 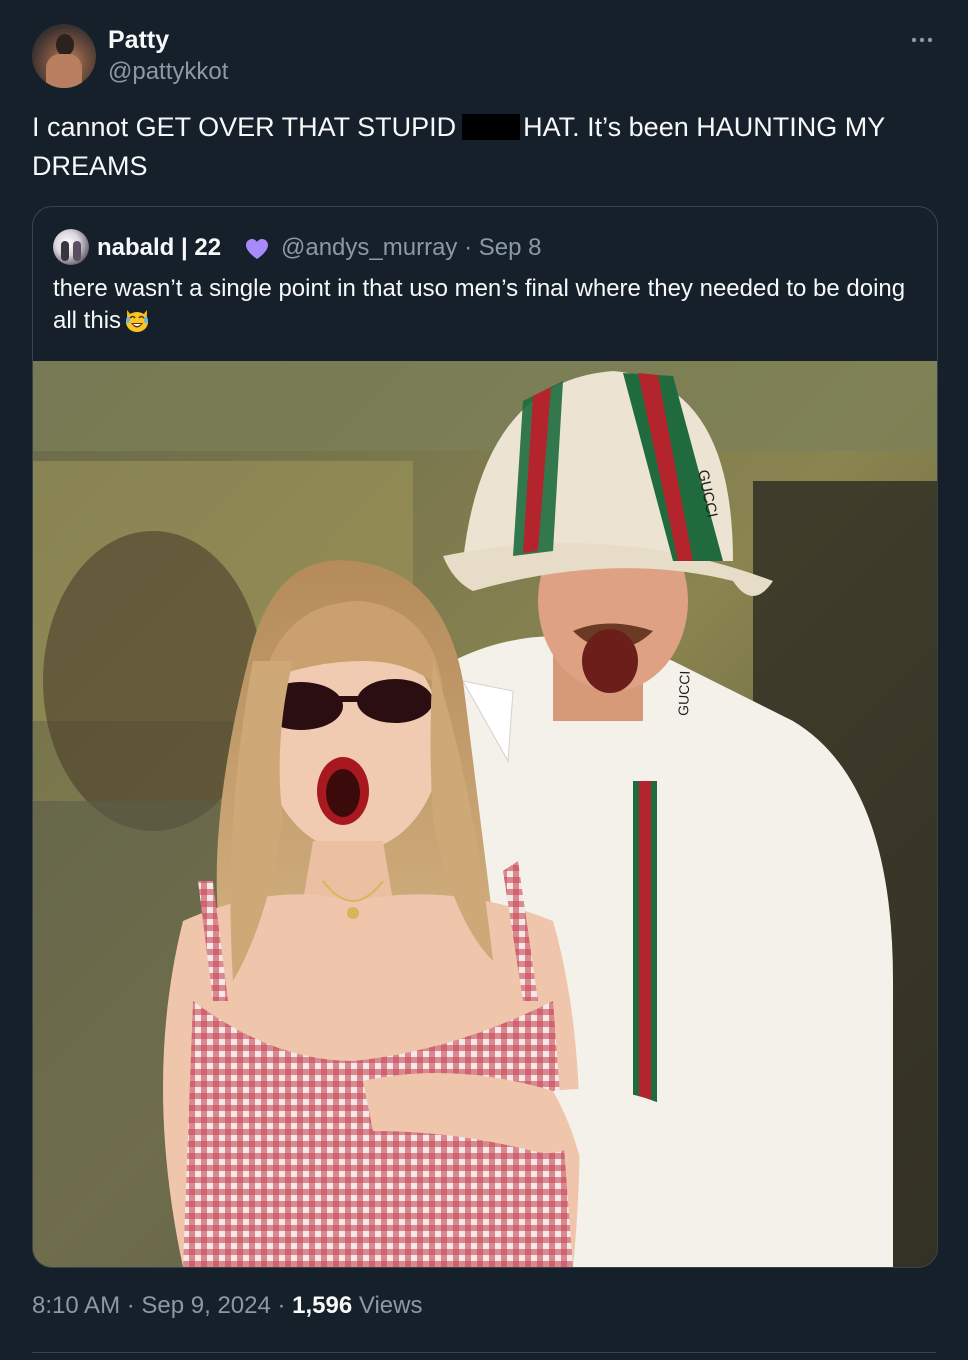 What do you see at coordinates (138, 40) in the screenshot?
I see `author-name: Patty` at bounding box center [138, 40].